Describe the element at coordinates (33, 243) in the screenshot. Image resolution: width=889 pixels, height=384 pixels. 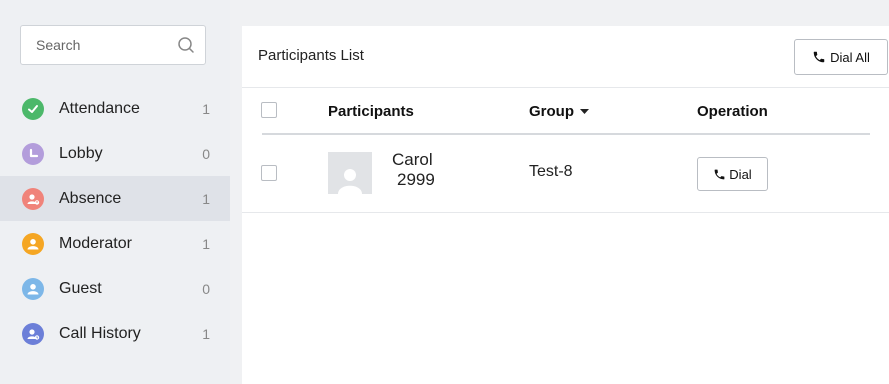
I see `moderator-user-icon` at that location.